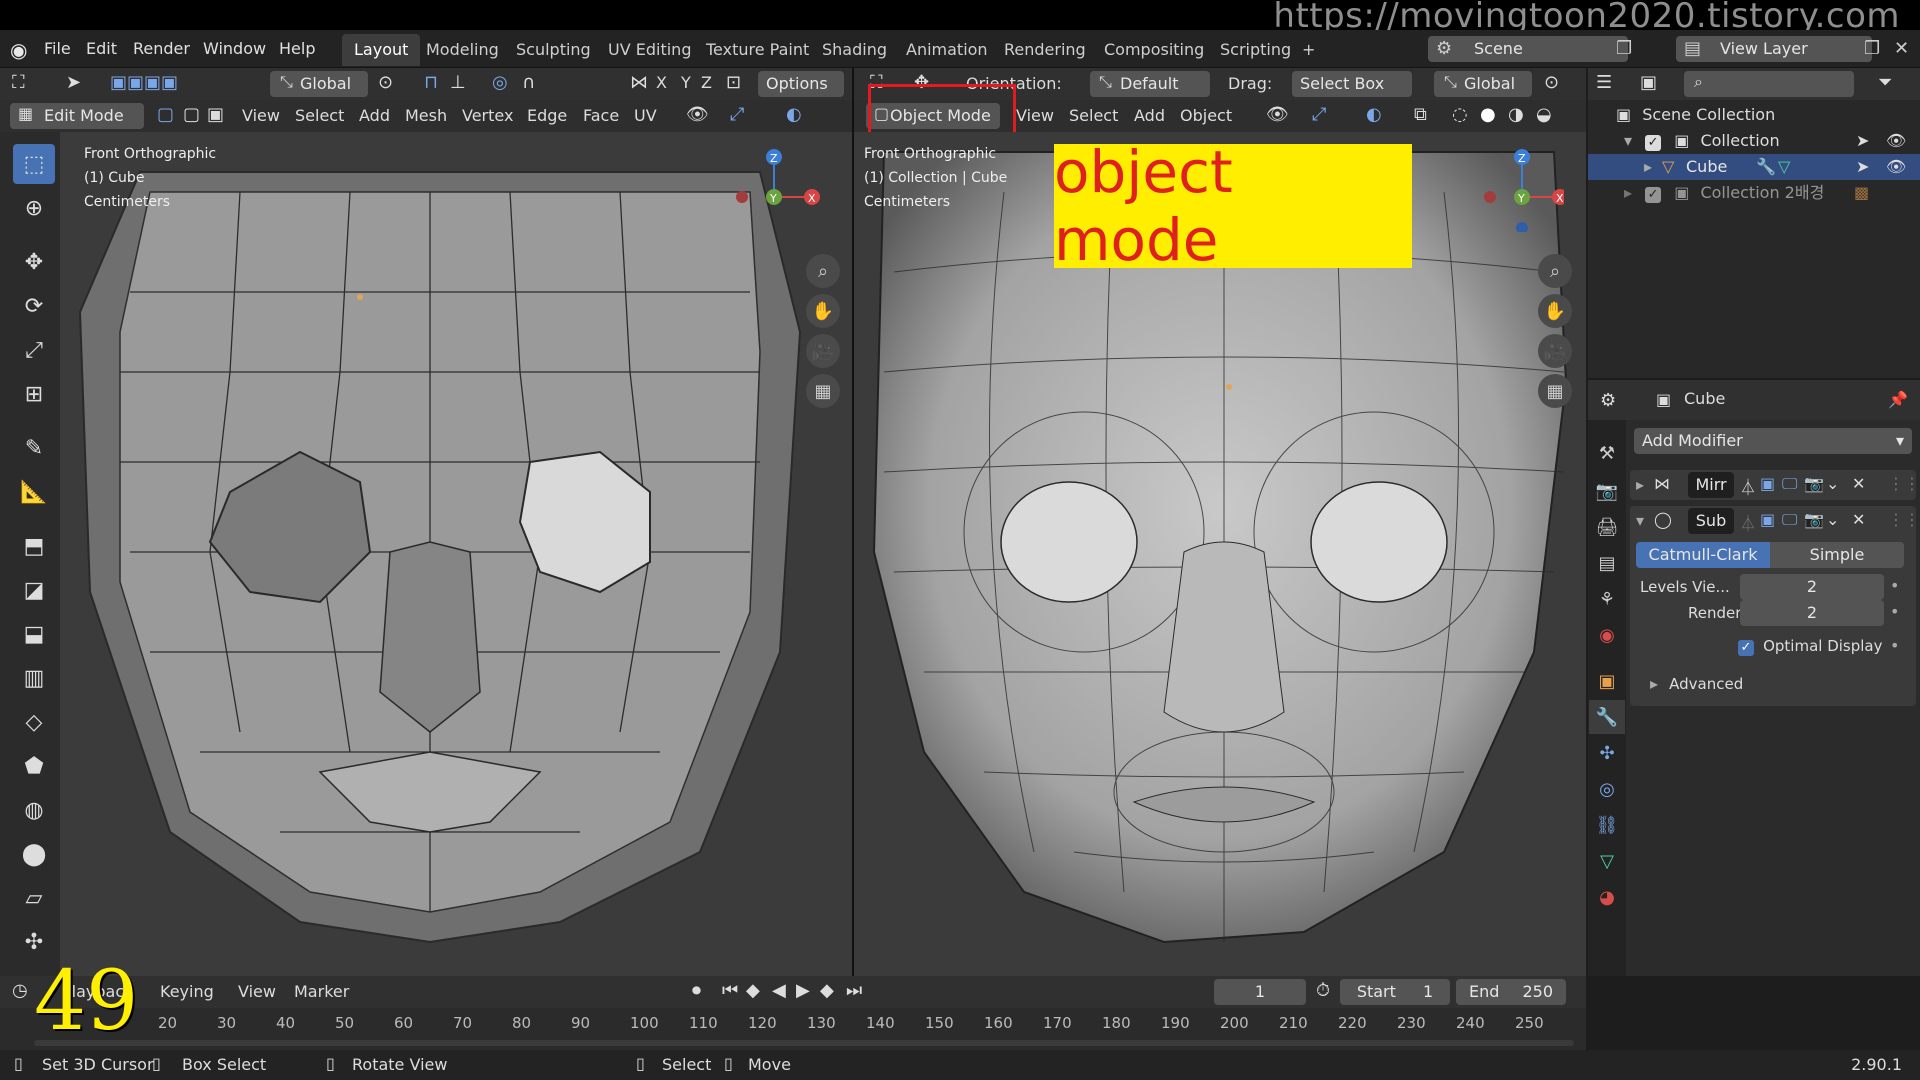 Image resolution: width=1920 pixels, height=1080 pixels. I want to click on object-tab-icon: ▣, so click(1607, 681).